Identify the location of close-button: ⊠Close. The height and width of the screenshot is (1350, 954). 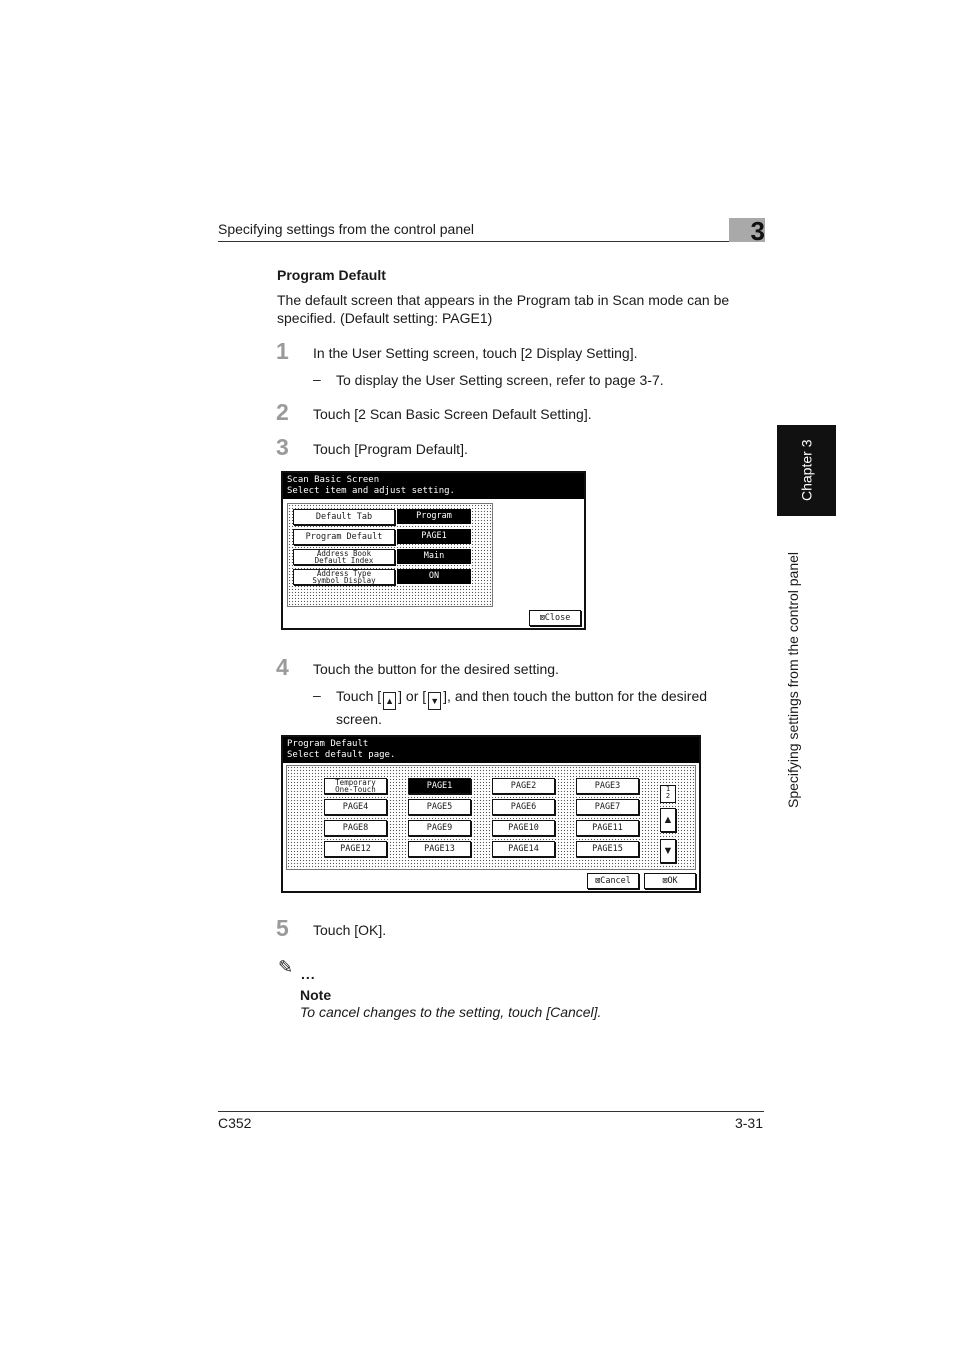
(555, 618).